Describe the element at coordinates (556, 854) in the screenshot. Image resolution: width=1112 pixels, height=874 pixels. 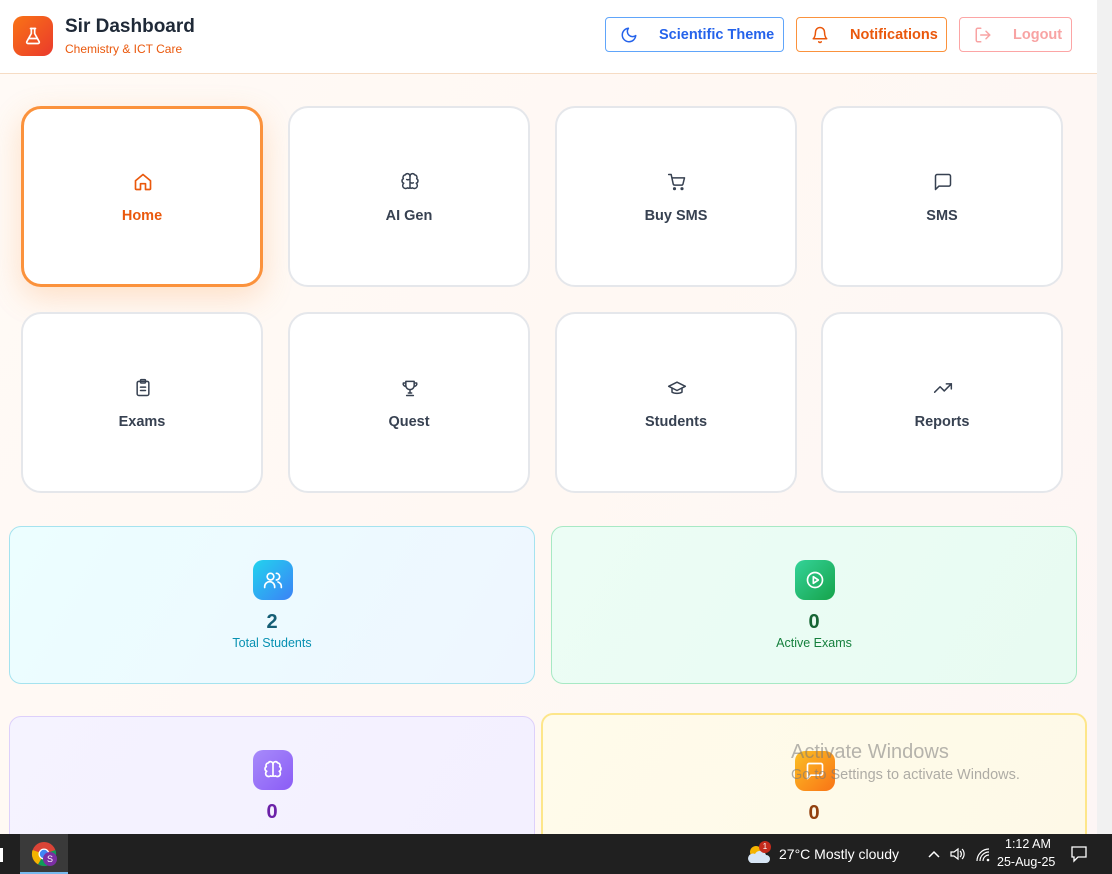
I see `windows-taskbar: S 1 27°C Mostly cloudy 1:12 AM 25-Aug-25` at that location.